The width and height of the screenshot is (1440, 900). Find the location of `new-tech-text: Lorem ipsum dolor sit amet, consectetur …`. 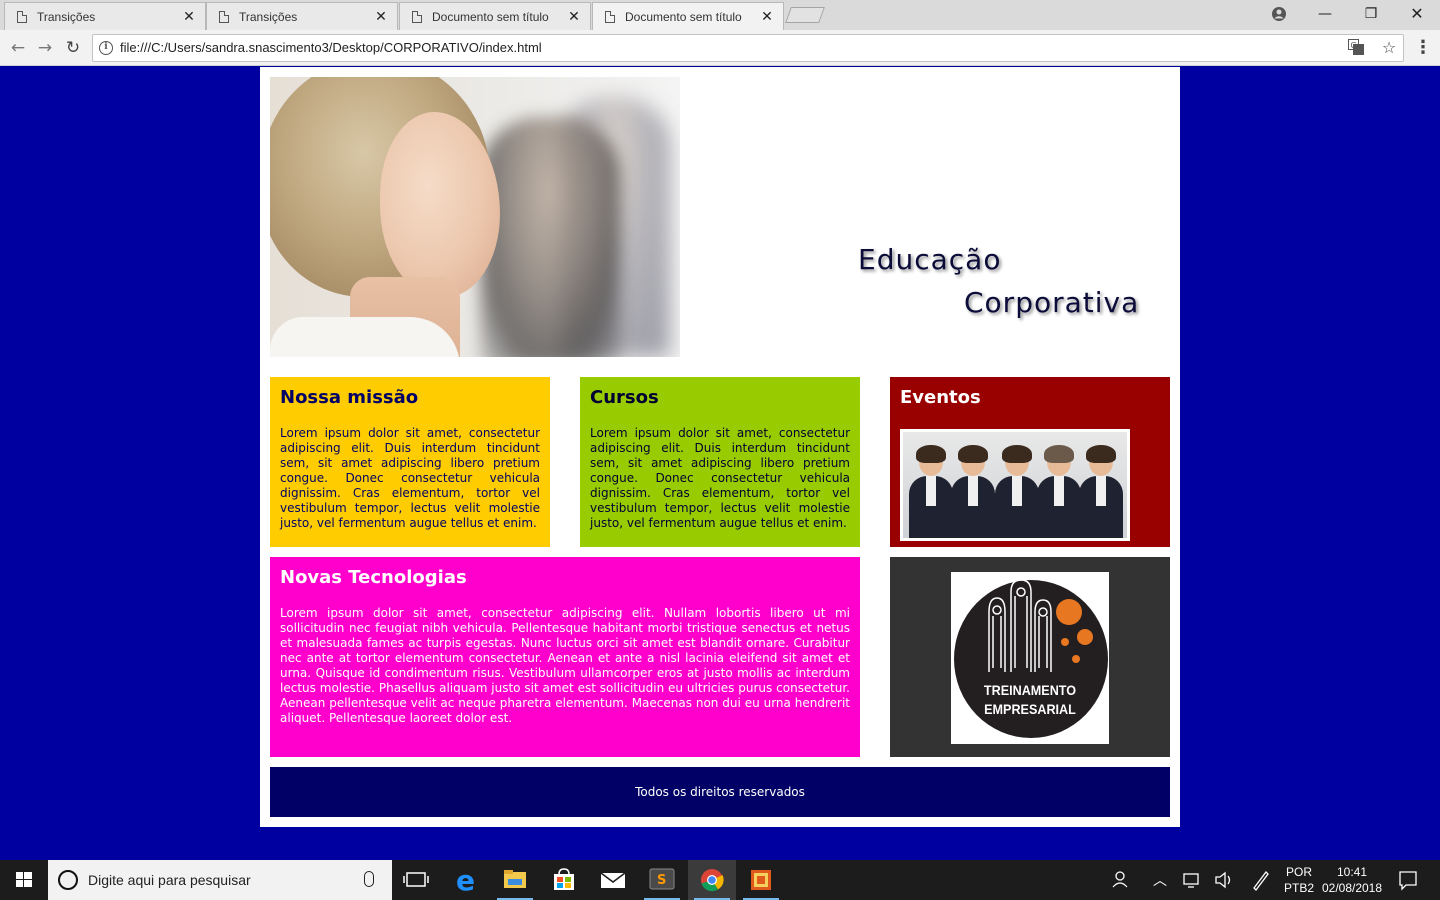

new-tech-text: Lorem ipsum dolor sit amet, consectetur … is located at coordinates (565, 665).